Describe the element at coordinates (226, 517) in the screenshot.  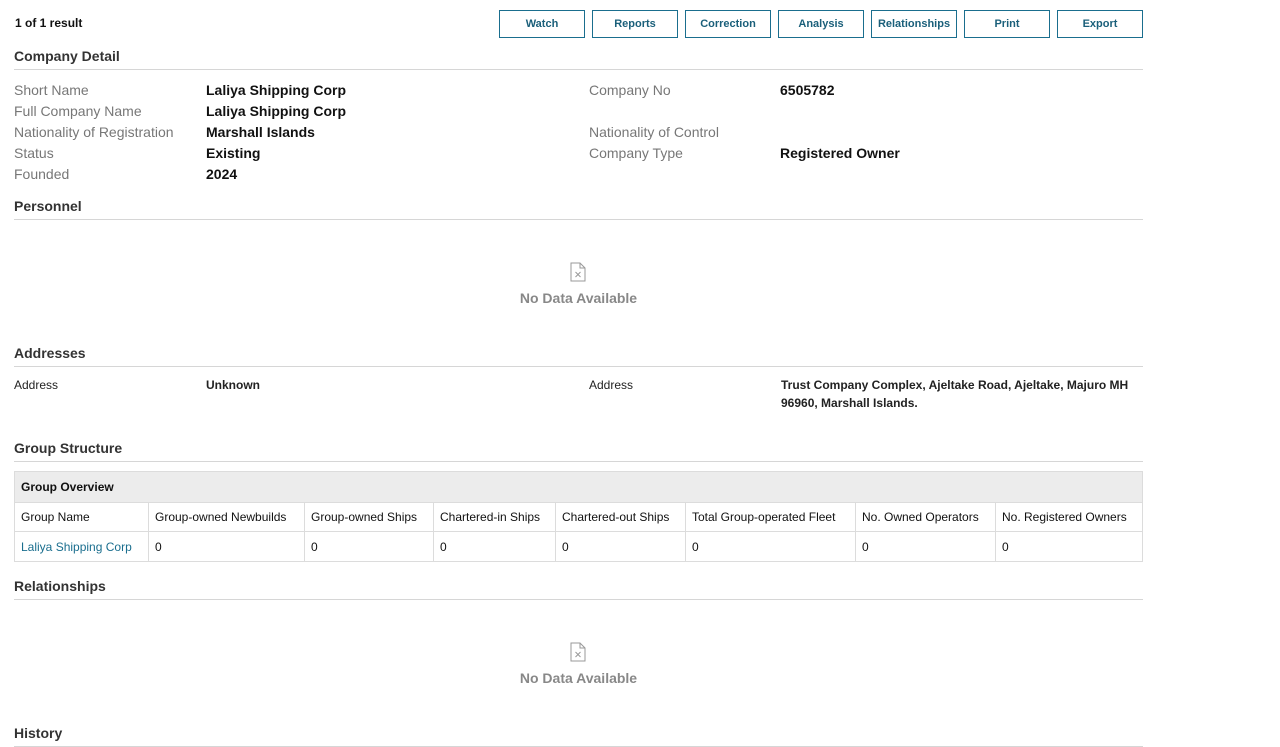
I see `column-header: Group-owned Newbuilds` at that location.